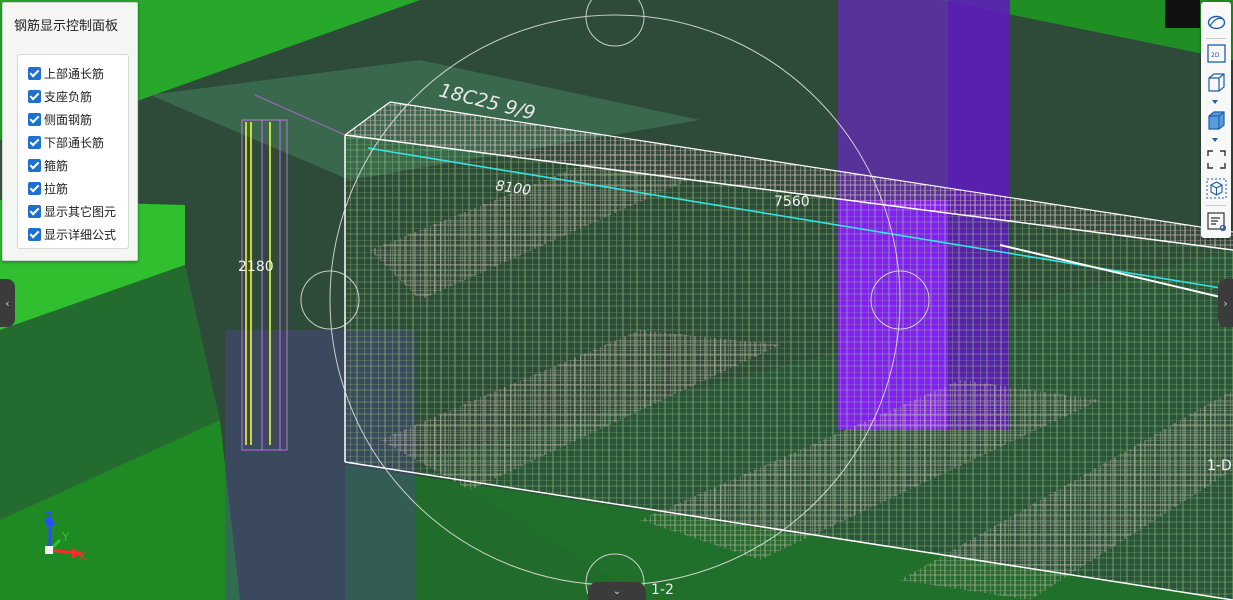 The height and width of the screenshot is (600, 1233). I want to click on height-label: 2180, so click(256, 267).